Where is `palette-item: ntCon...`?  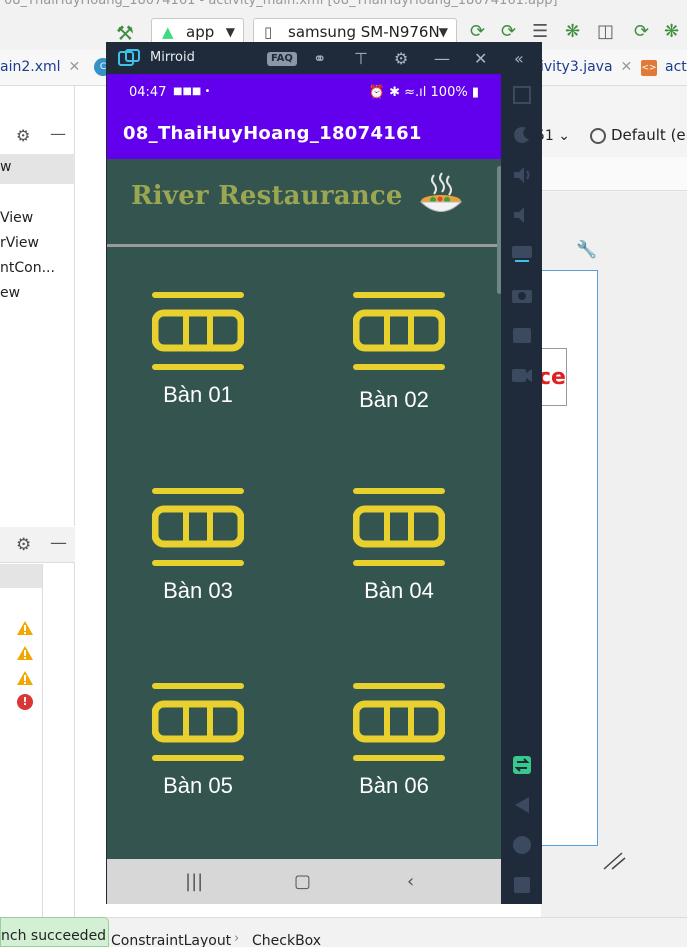 palette-item: ntCon... is located at coordinates (27, 268).